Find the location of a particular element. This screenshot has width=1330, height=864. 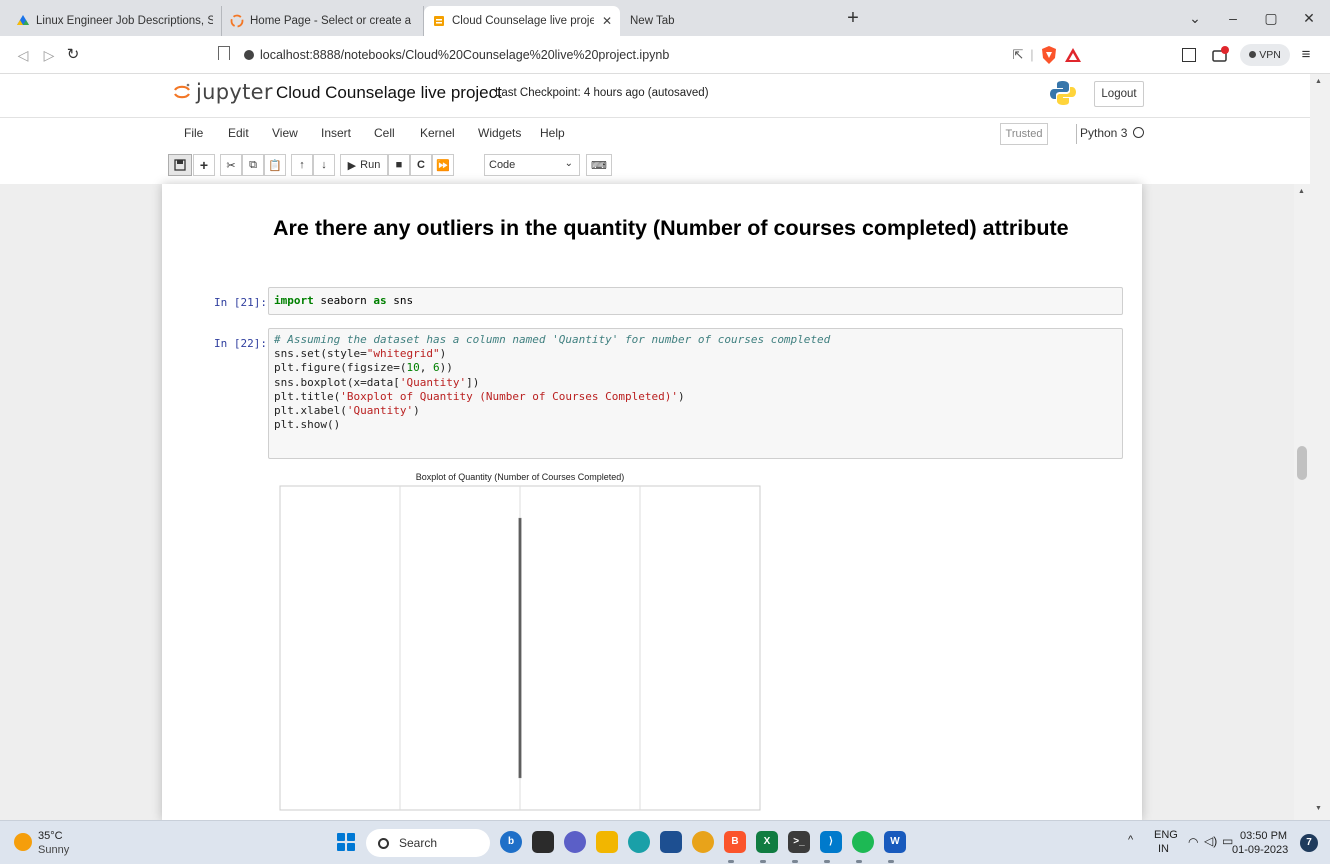

sidebar-icon is located at coordinates (1189, 55).